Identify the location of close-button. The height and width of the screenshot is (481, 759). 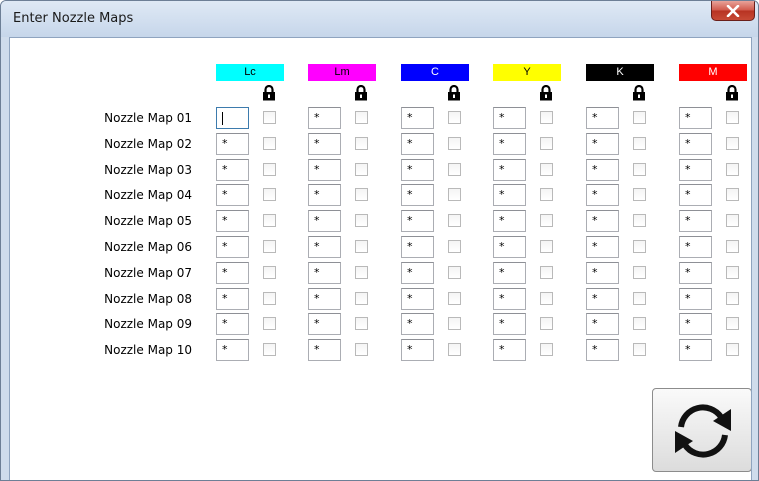
(733, 11).